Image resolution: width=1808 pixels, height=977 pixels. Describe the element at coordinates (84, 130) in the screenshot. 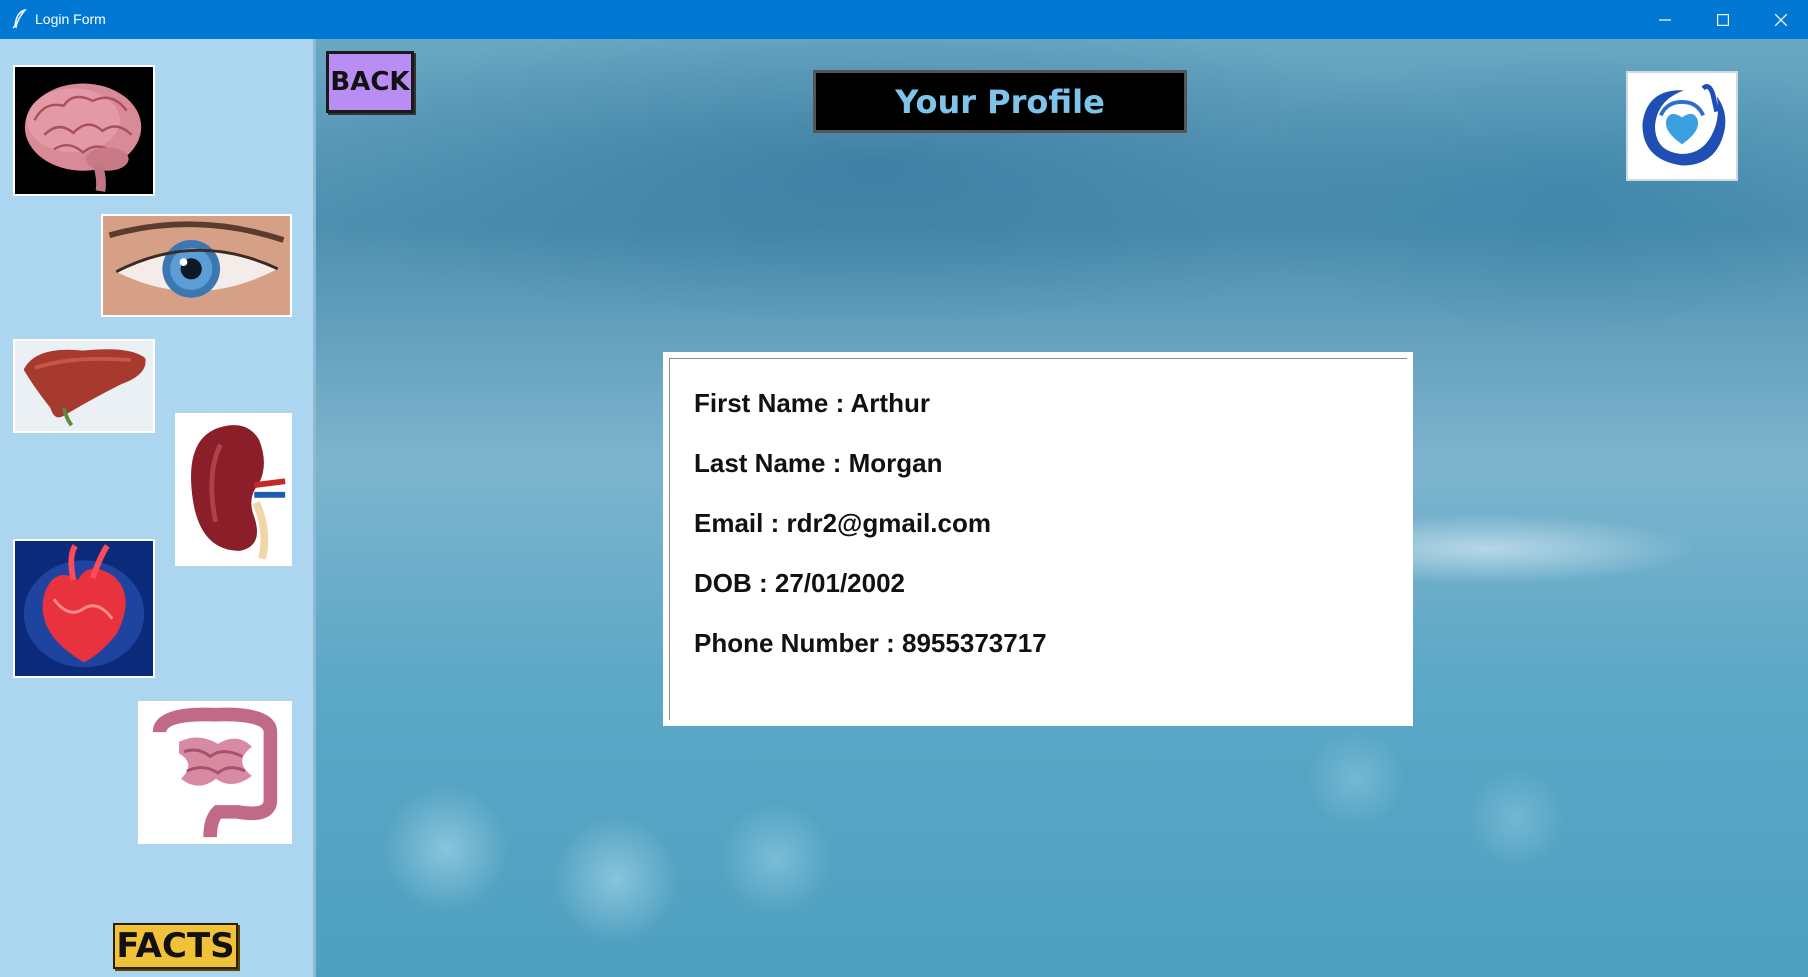

I see `brain-image` at that location.